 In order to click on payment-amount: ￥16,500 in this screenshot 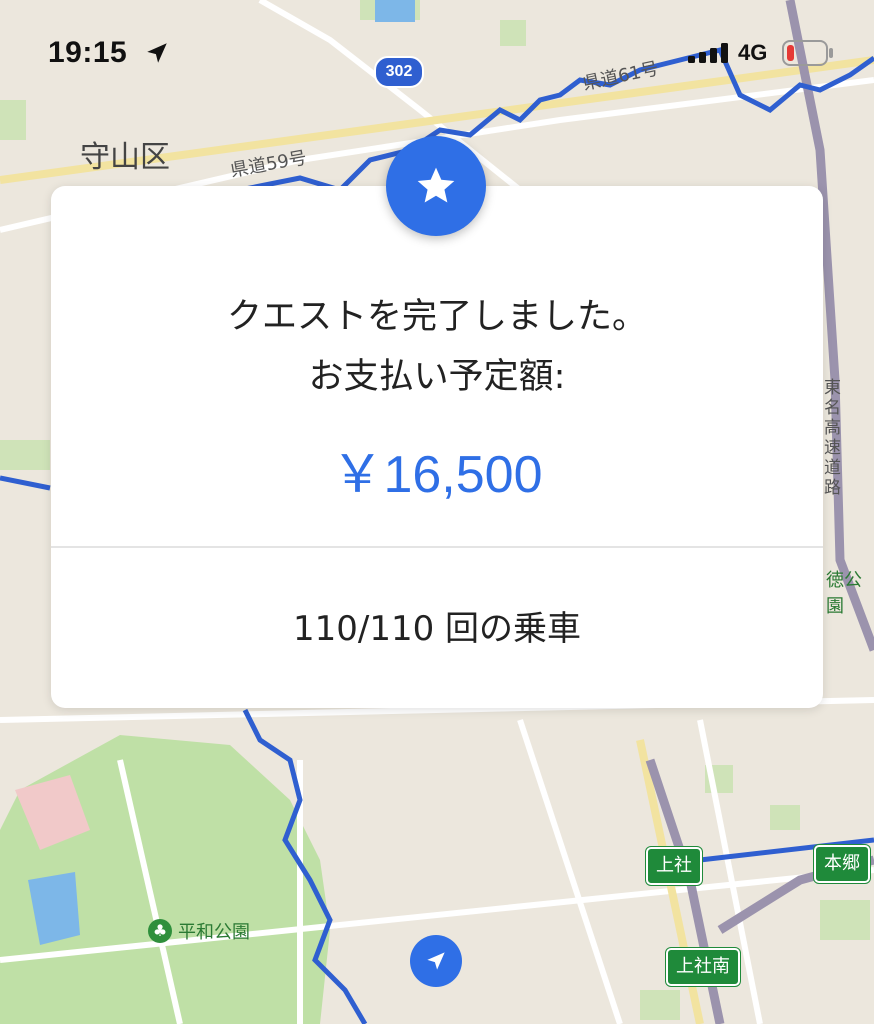, I will do `click(437, 475)`.